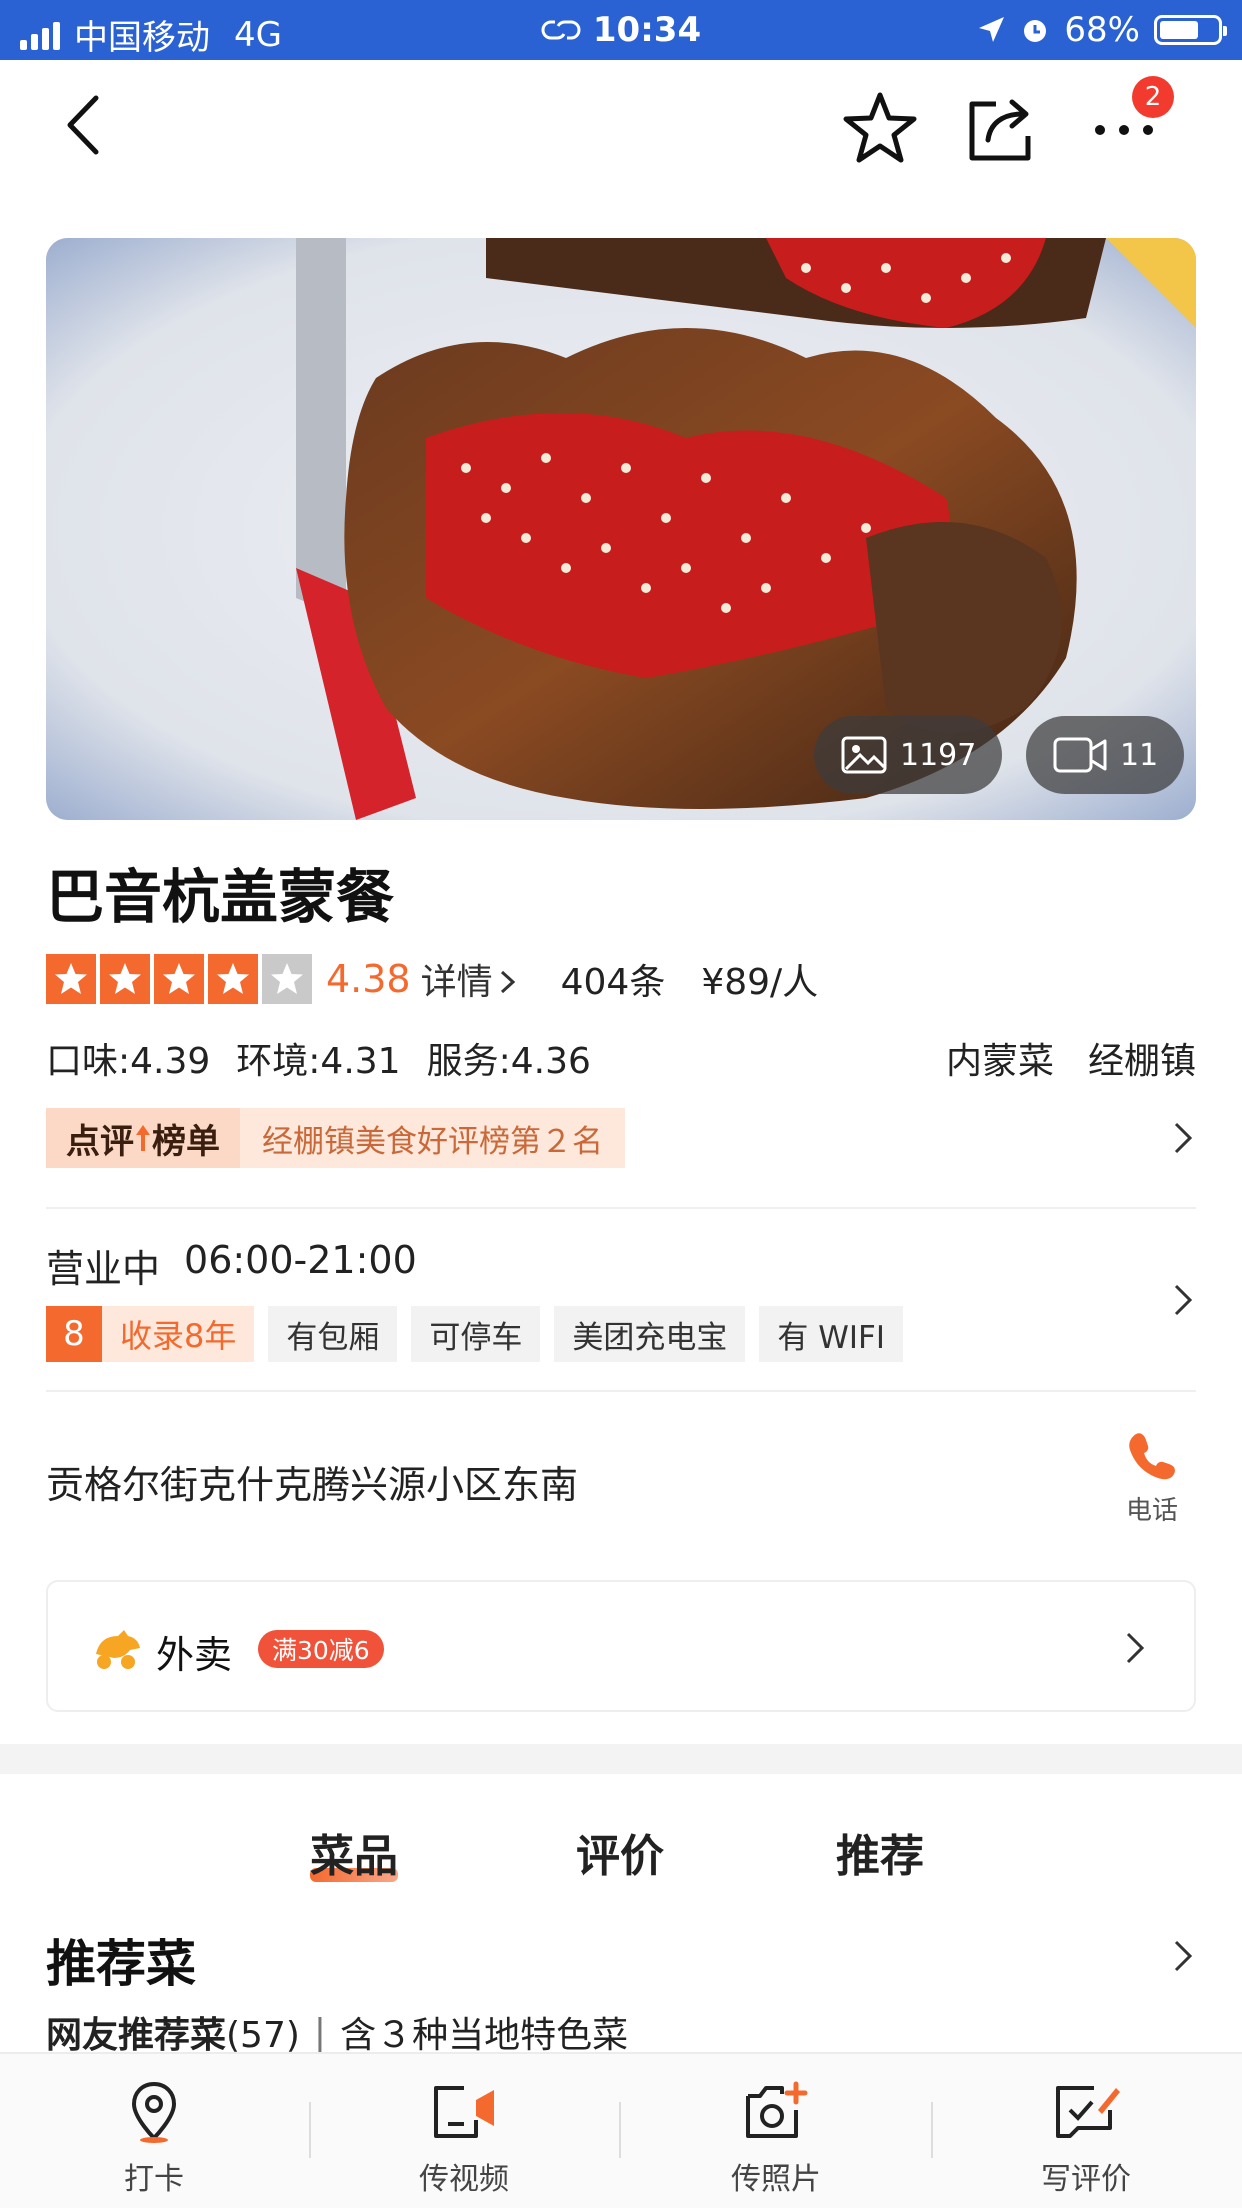 This screenshot has width=1242, height=2208. What do you see at coordinates (1152, 1456) in the screenshot?
I see `phone-icon` at bounding box center [1152, 1456].